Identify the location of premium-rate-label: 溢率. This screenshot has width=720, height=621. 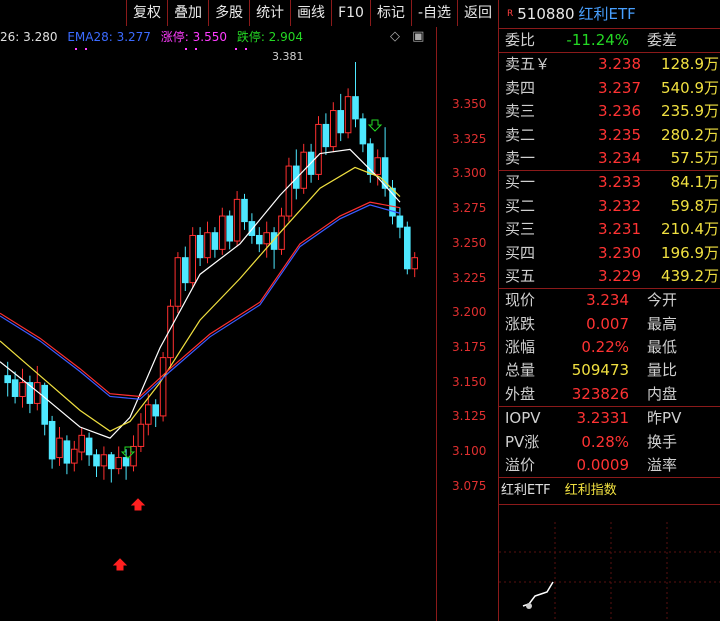
(662, 465).